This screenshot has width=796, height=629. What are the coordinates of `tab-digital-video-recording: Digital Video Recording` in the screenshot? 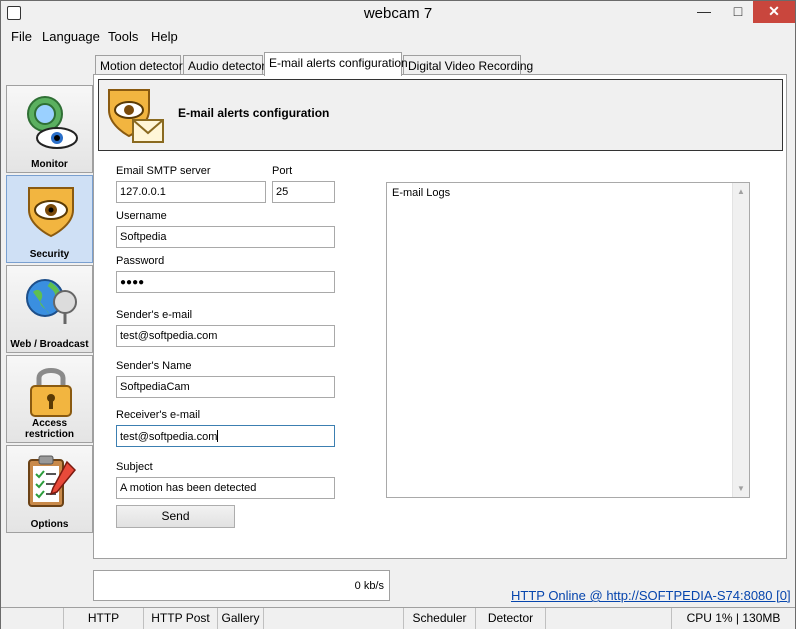 It's located at (468, 65).